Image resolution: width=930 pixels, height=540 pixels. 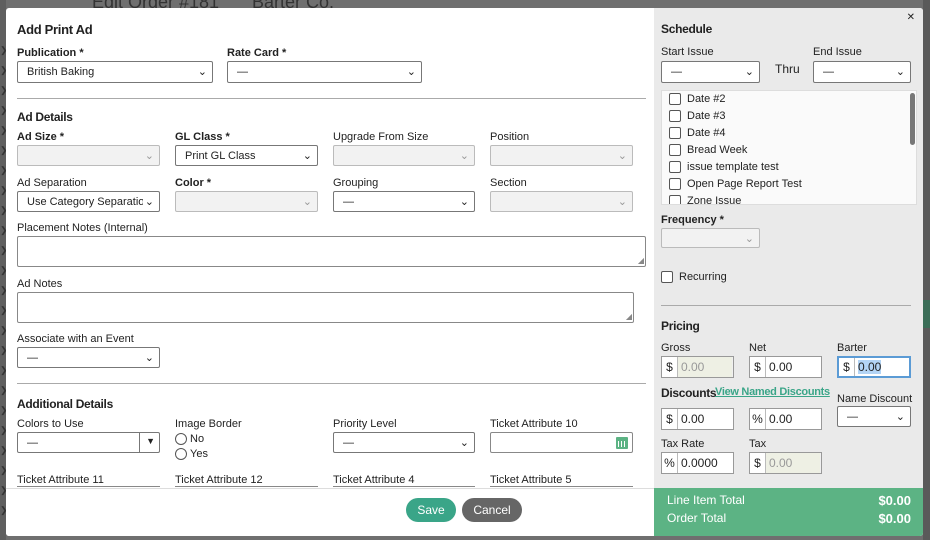 I want to click on rate-card-select: — ⌄, so click(x=324, y=72).